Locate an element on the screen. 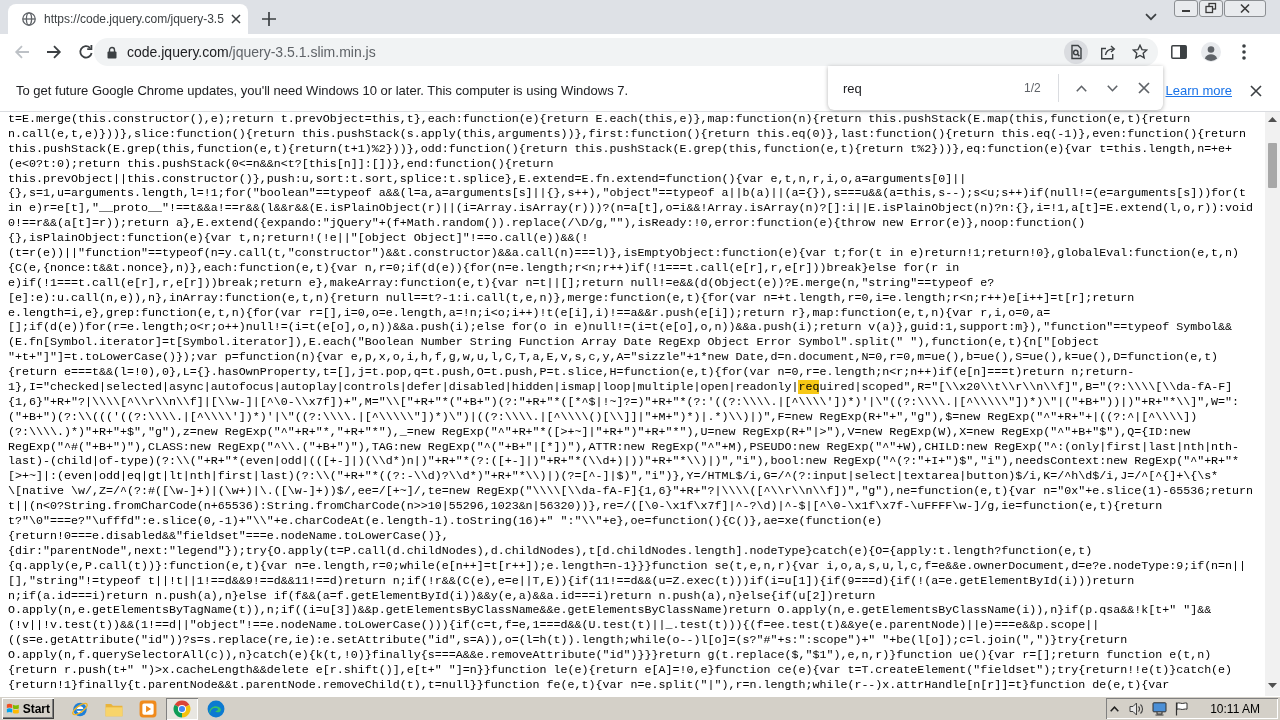 This screenshot has width=1280, height=720. share-icon is located at coordinates (1108, 52).